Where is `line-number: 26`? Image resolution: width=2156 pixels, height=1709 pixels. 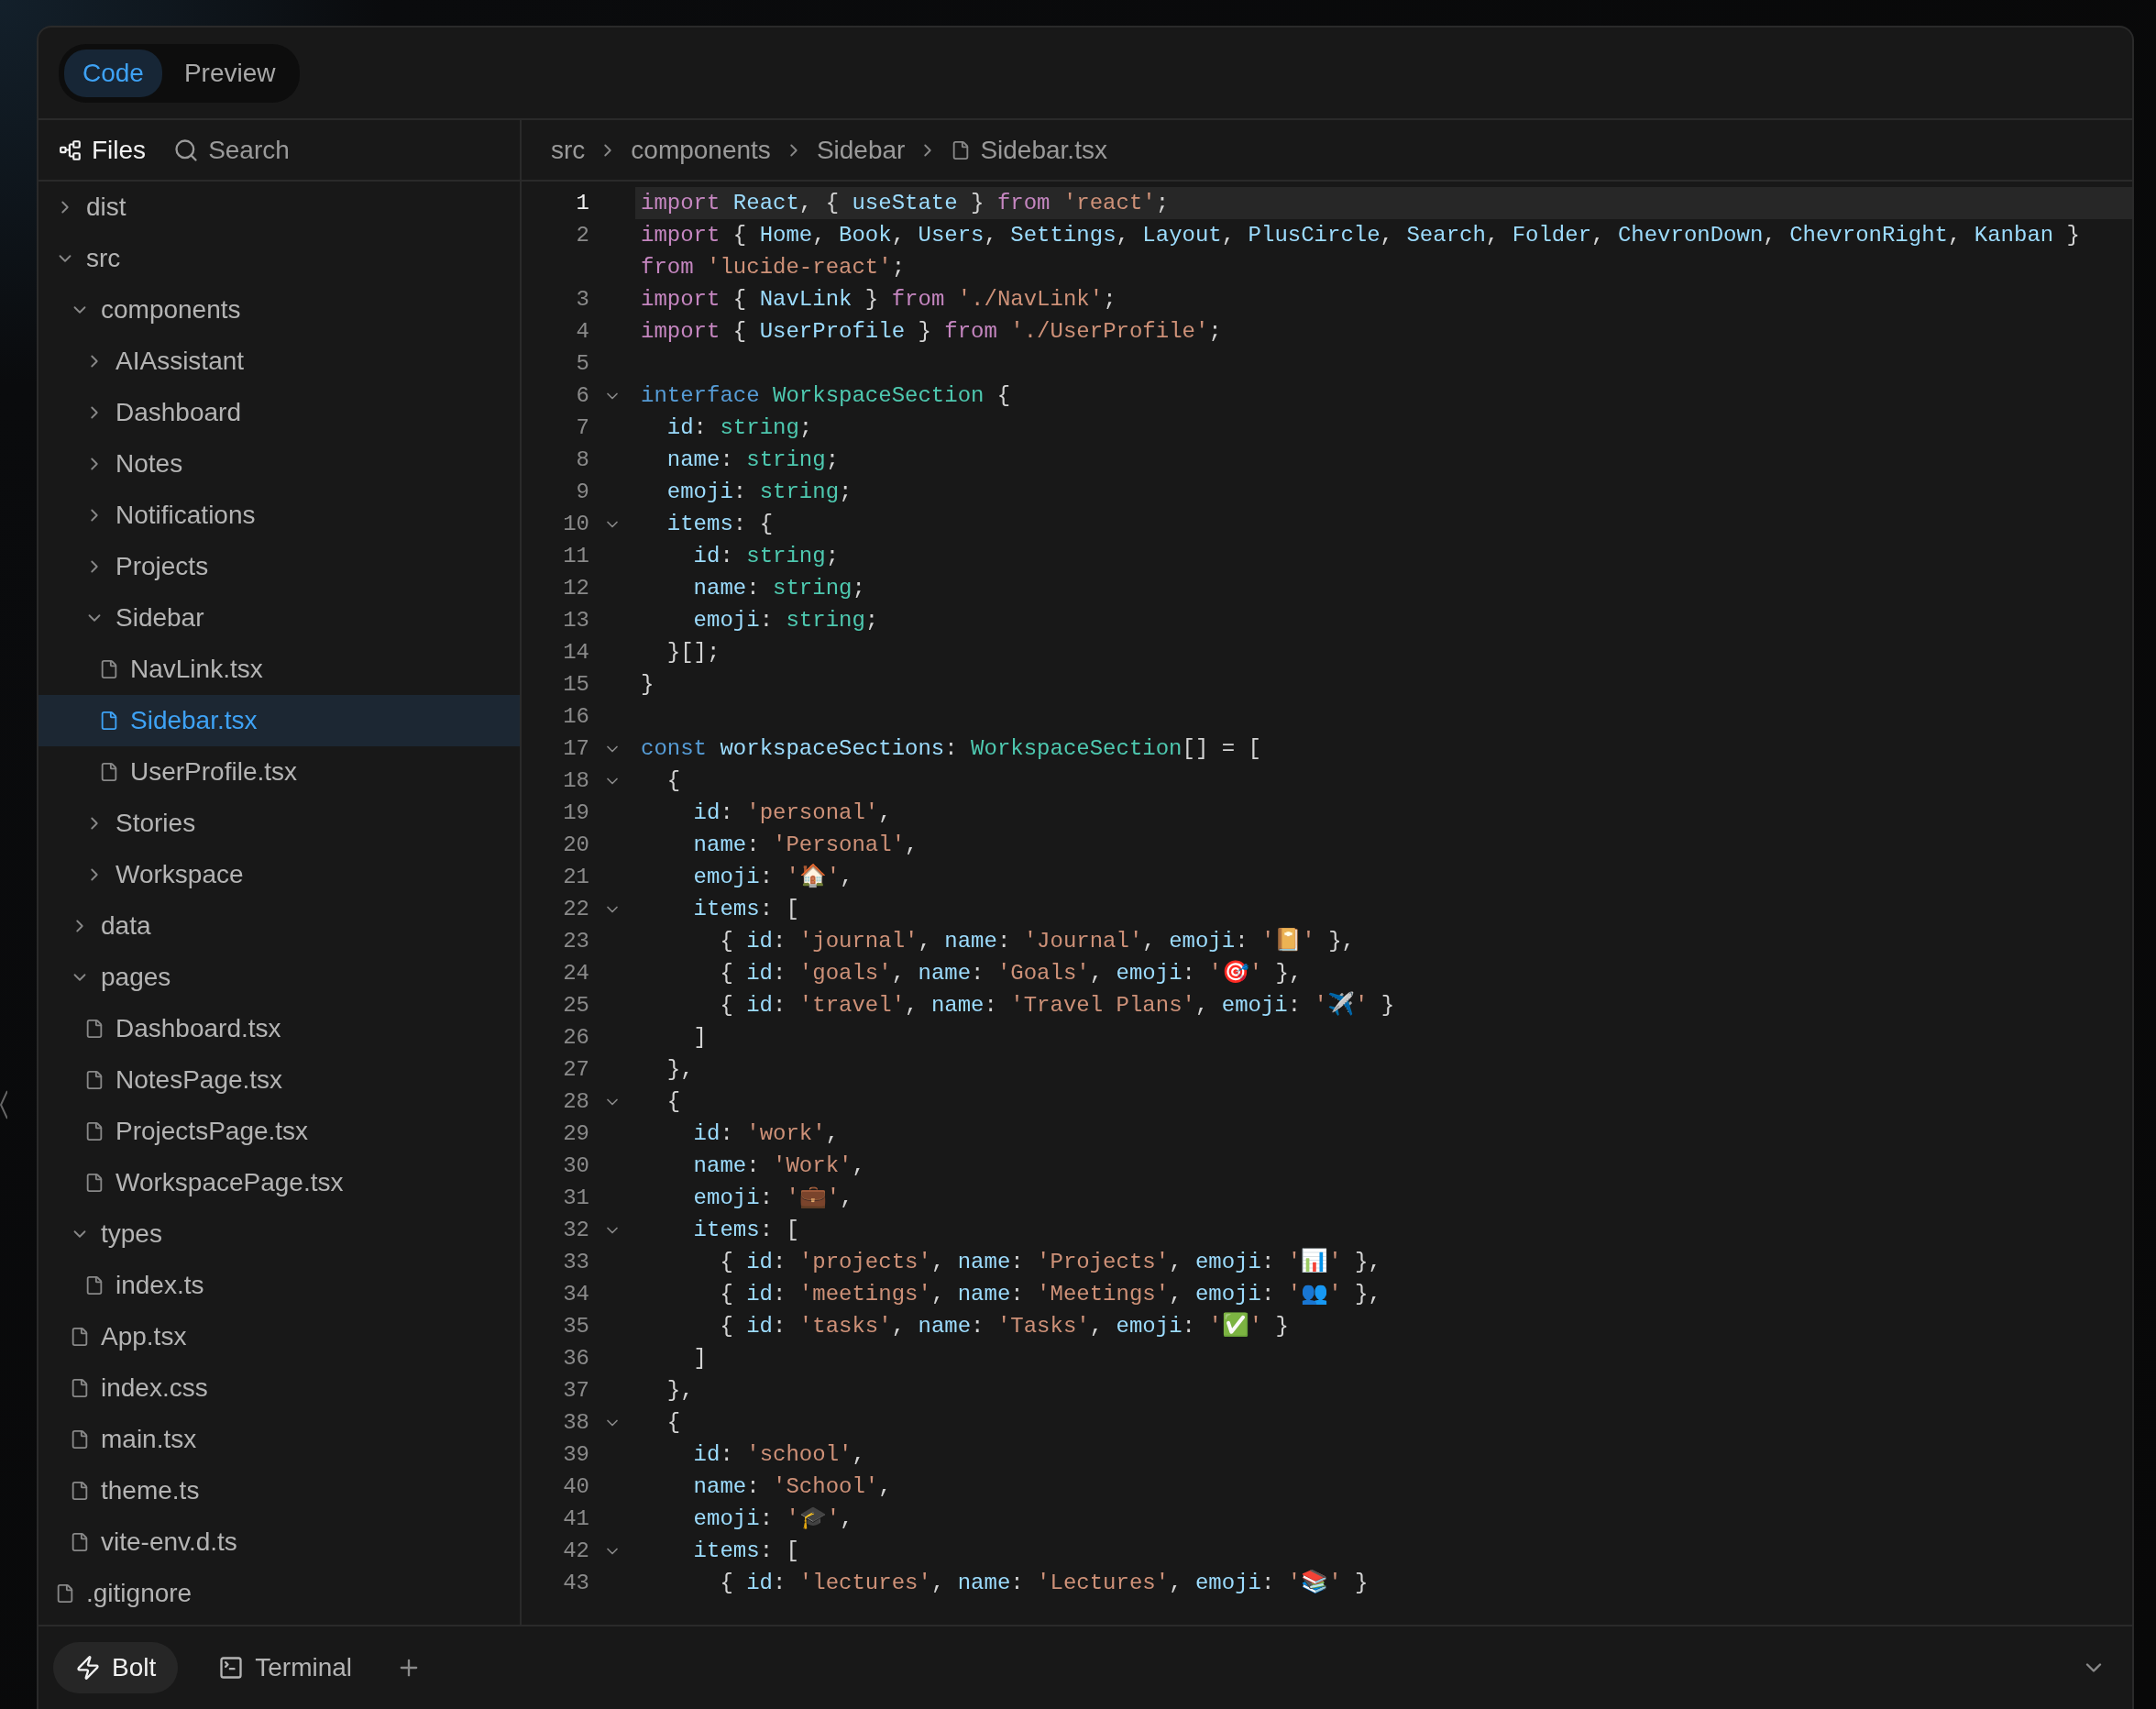 line-number: 26 is located at coordinates (575, 1038).